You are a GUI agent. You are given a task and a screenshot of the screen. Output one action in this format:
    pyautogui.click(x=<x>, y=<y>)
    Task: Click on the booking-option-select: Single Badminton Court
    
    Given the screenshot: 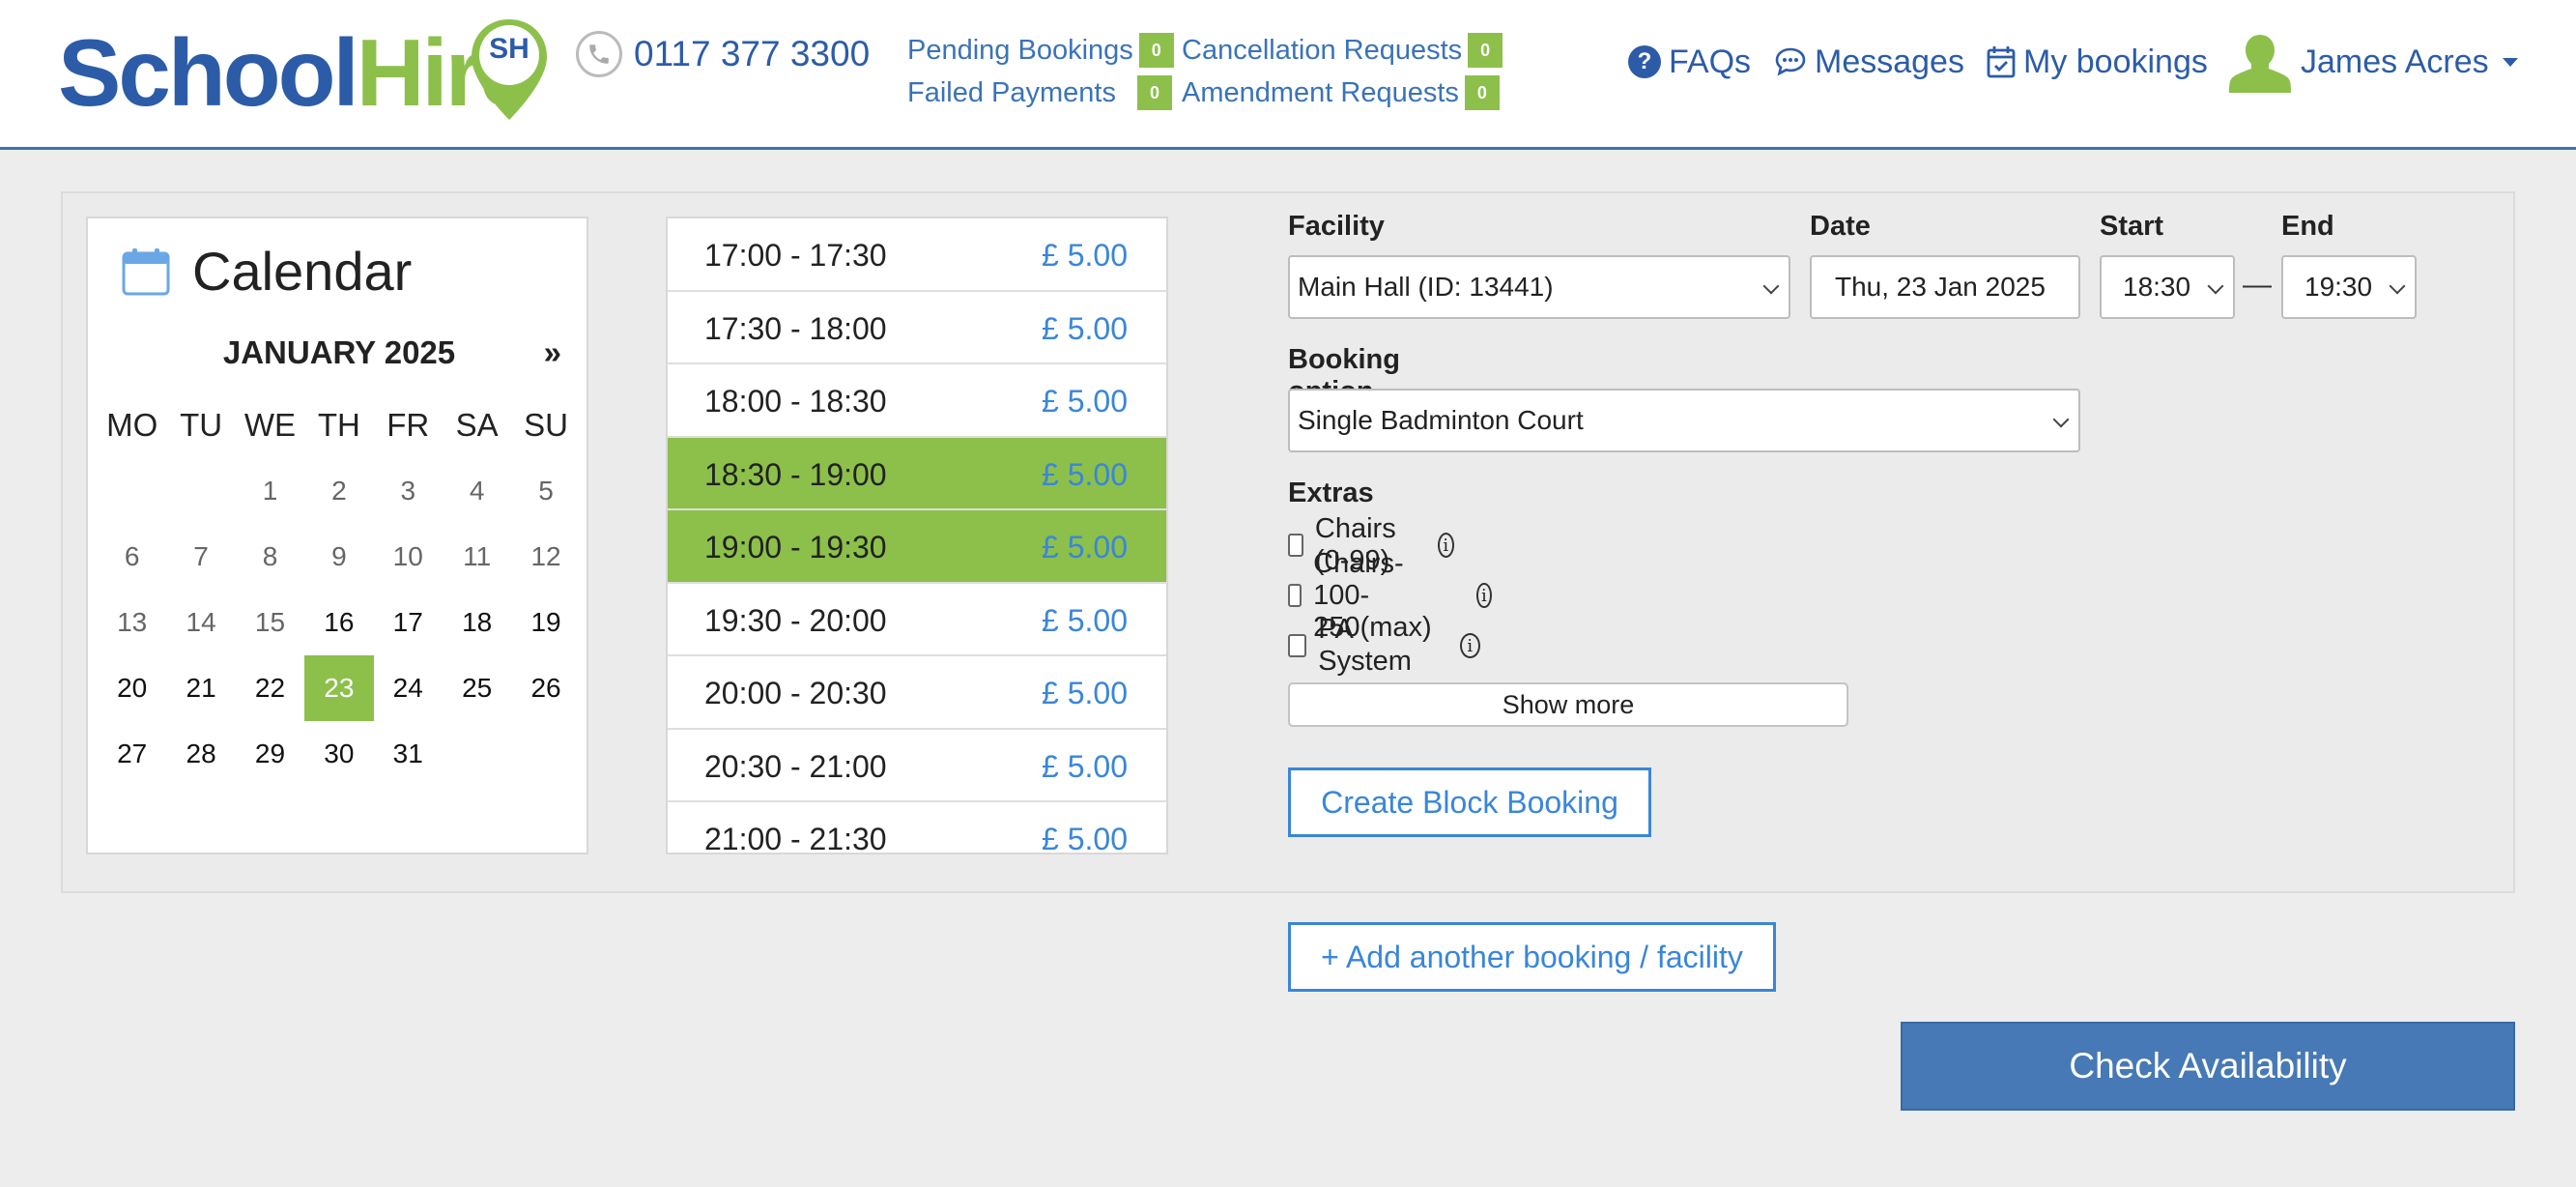 What is the action you would take?
    pyautogui.click(x=1684, y=420)
    